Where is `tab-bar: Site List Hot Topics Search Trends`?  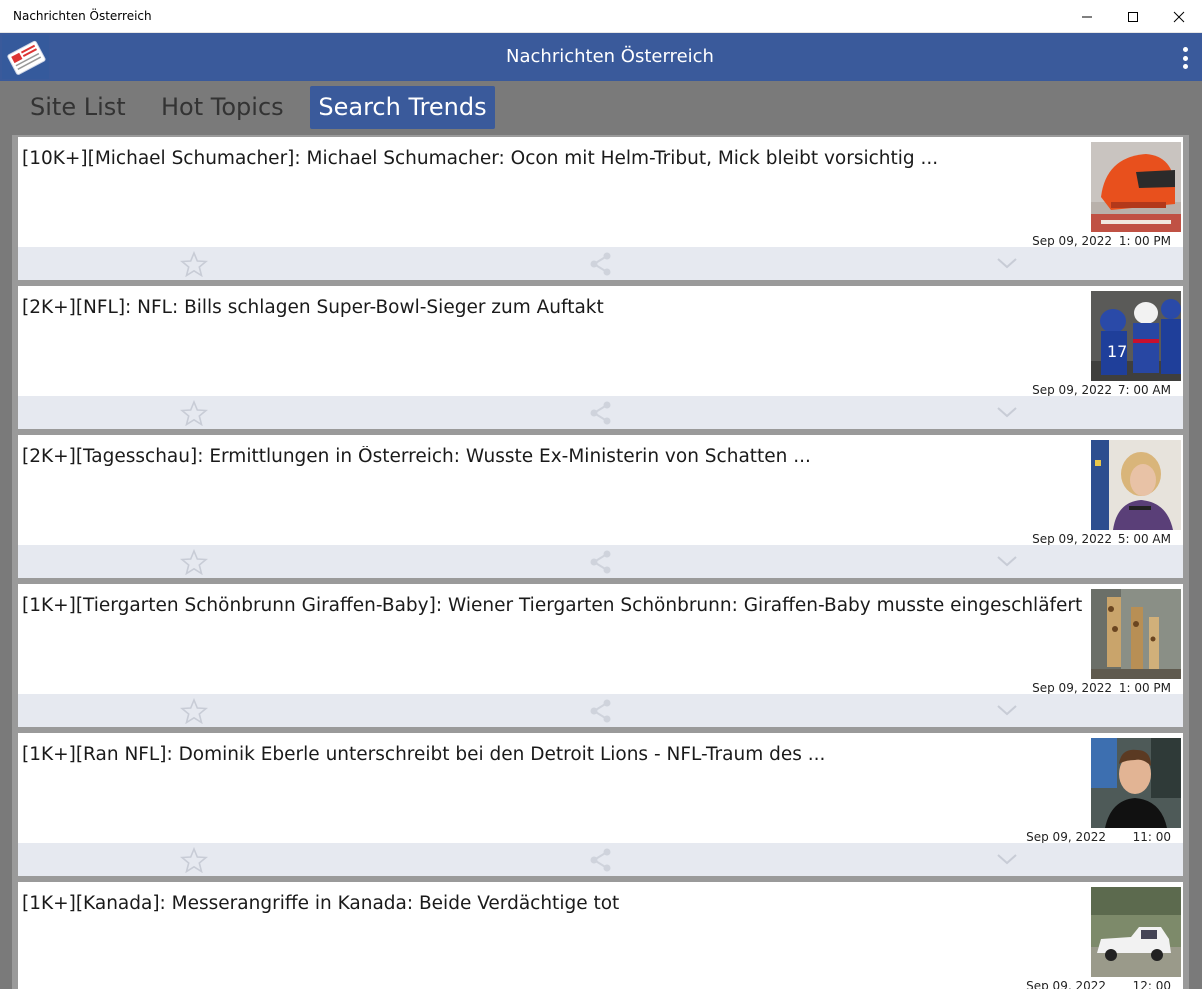 tab-bar: Site List Hot Topics Search Trends is located at coordinates (601, 108).